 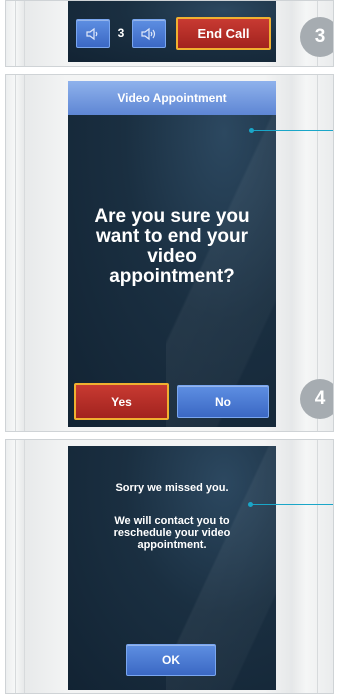 What do you see at coordinates (121, 33) in the screenshot?
I see `volume-level: 3` at bounding box center [121, 33].